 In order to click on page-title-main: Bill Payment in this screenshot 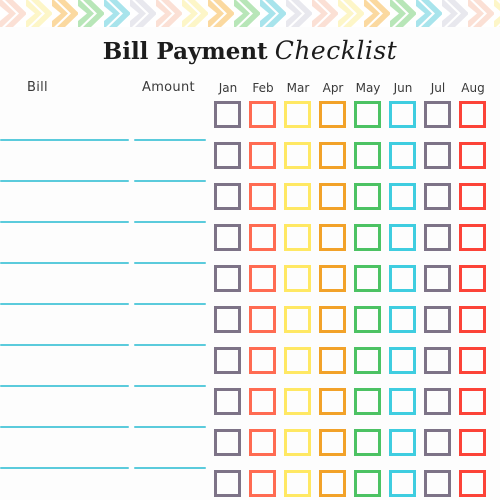, I will do `click(185, 51)`.